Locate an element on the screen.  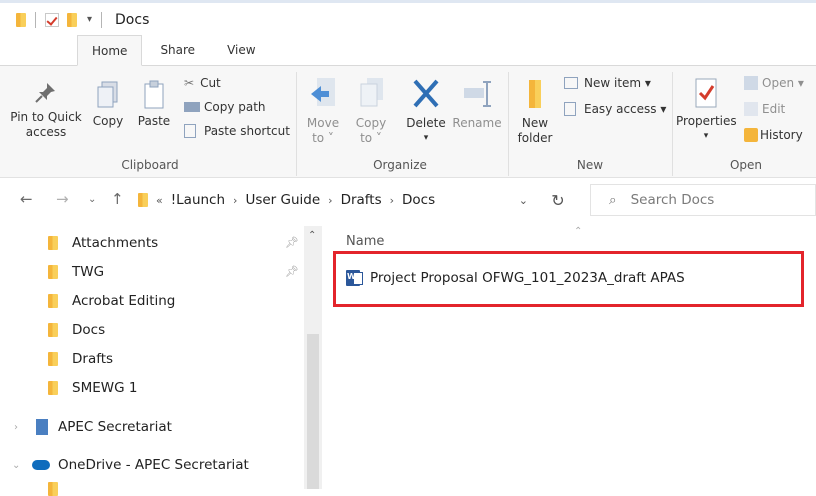
search-placeholder: Search Docs is located at coordinates (672, 200).